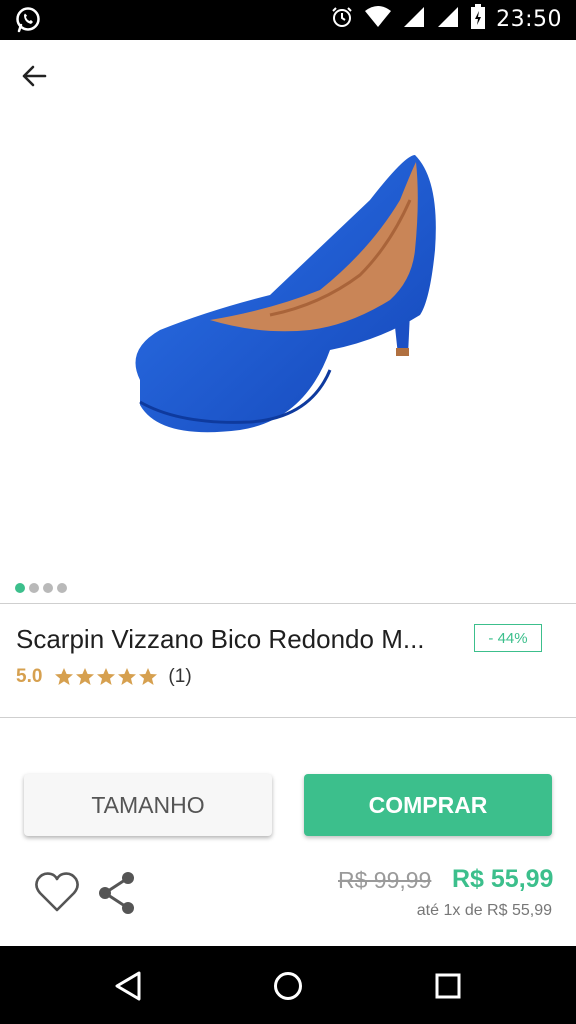  Describe the element at coordinates (529, 19) in the screenshot. I see `clock: 23:50` at that location.